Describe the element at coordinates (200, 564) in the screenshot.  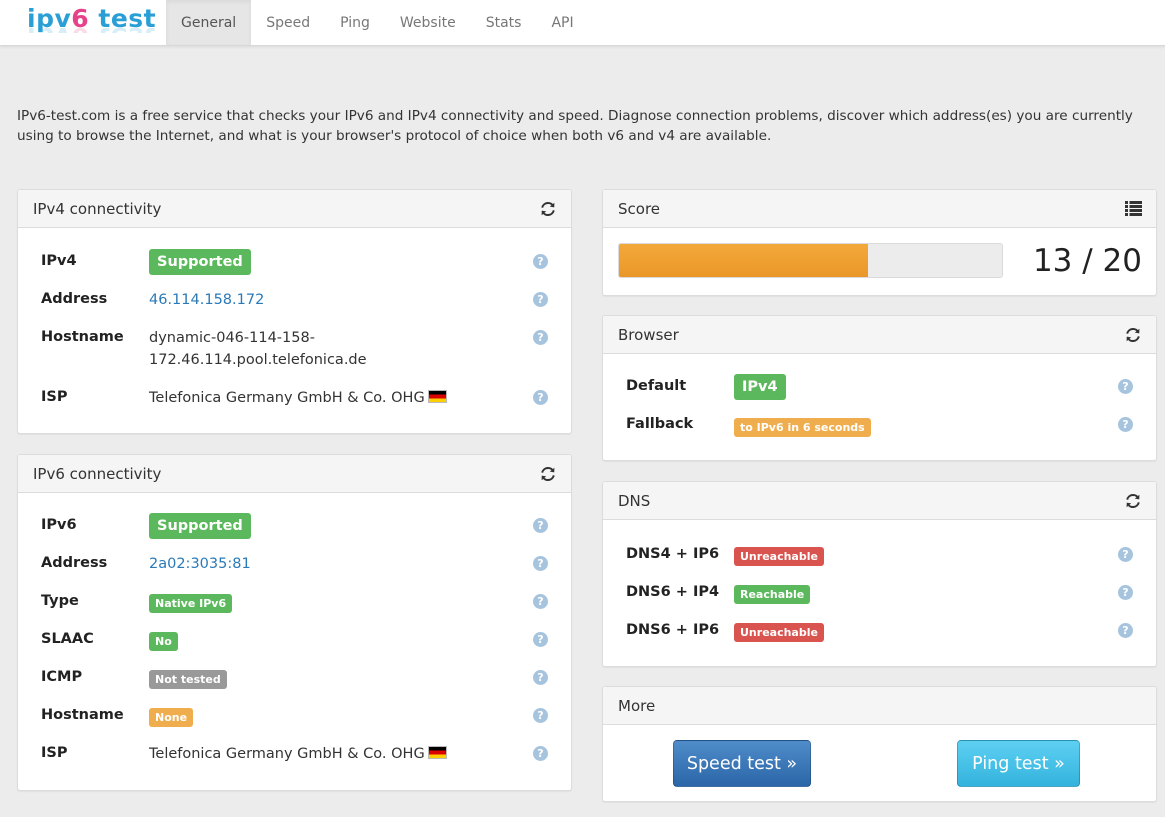
I see `ipv6-address-value: 2a02:3035:81` at that location.